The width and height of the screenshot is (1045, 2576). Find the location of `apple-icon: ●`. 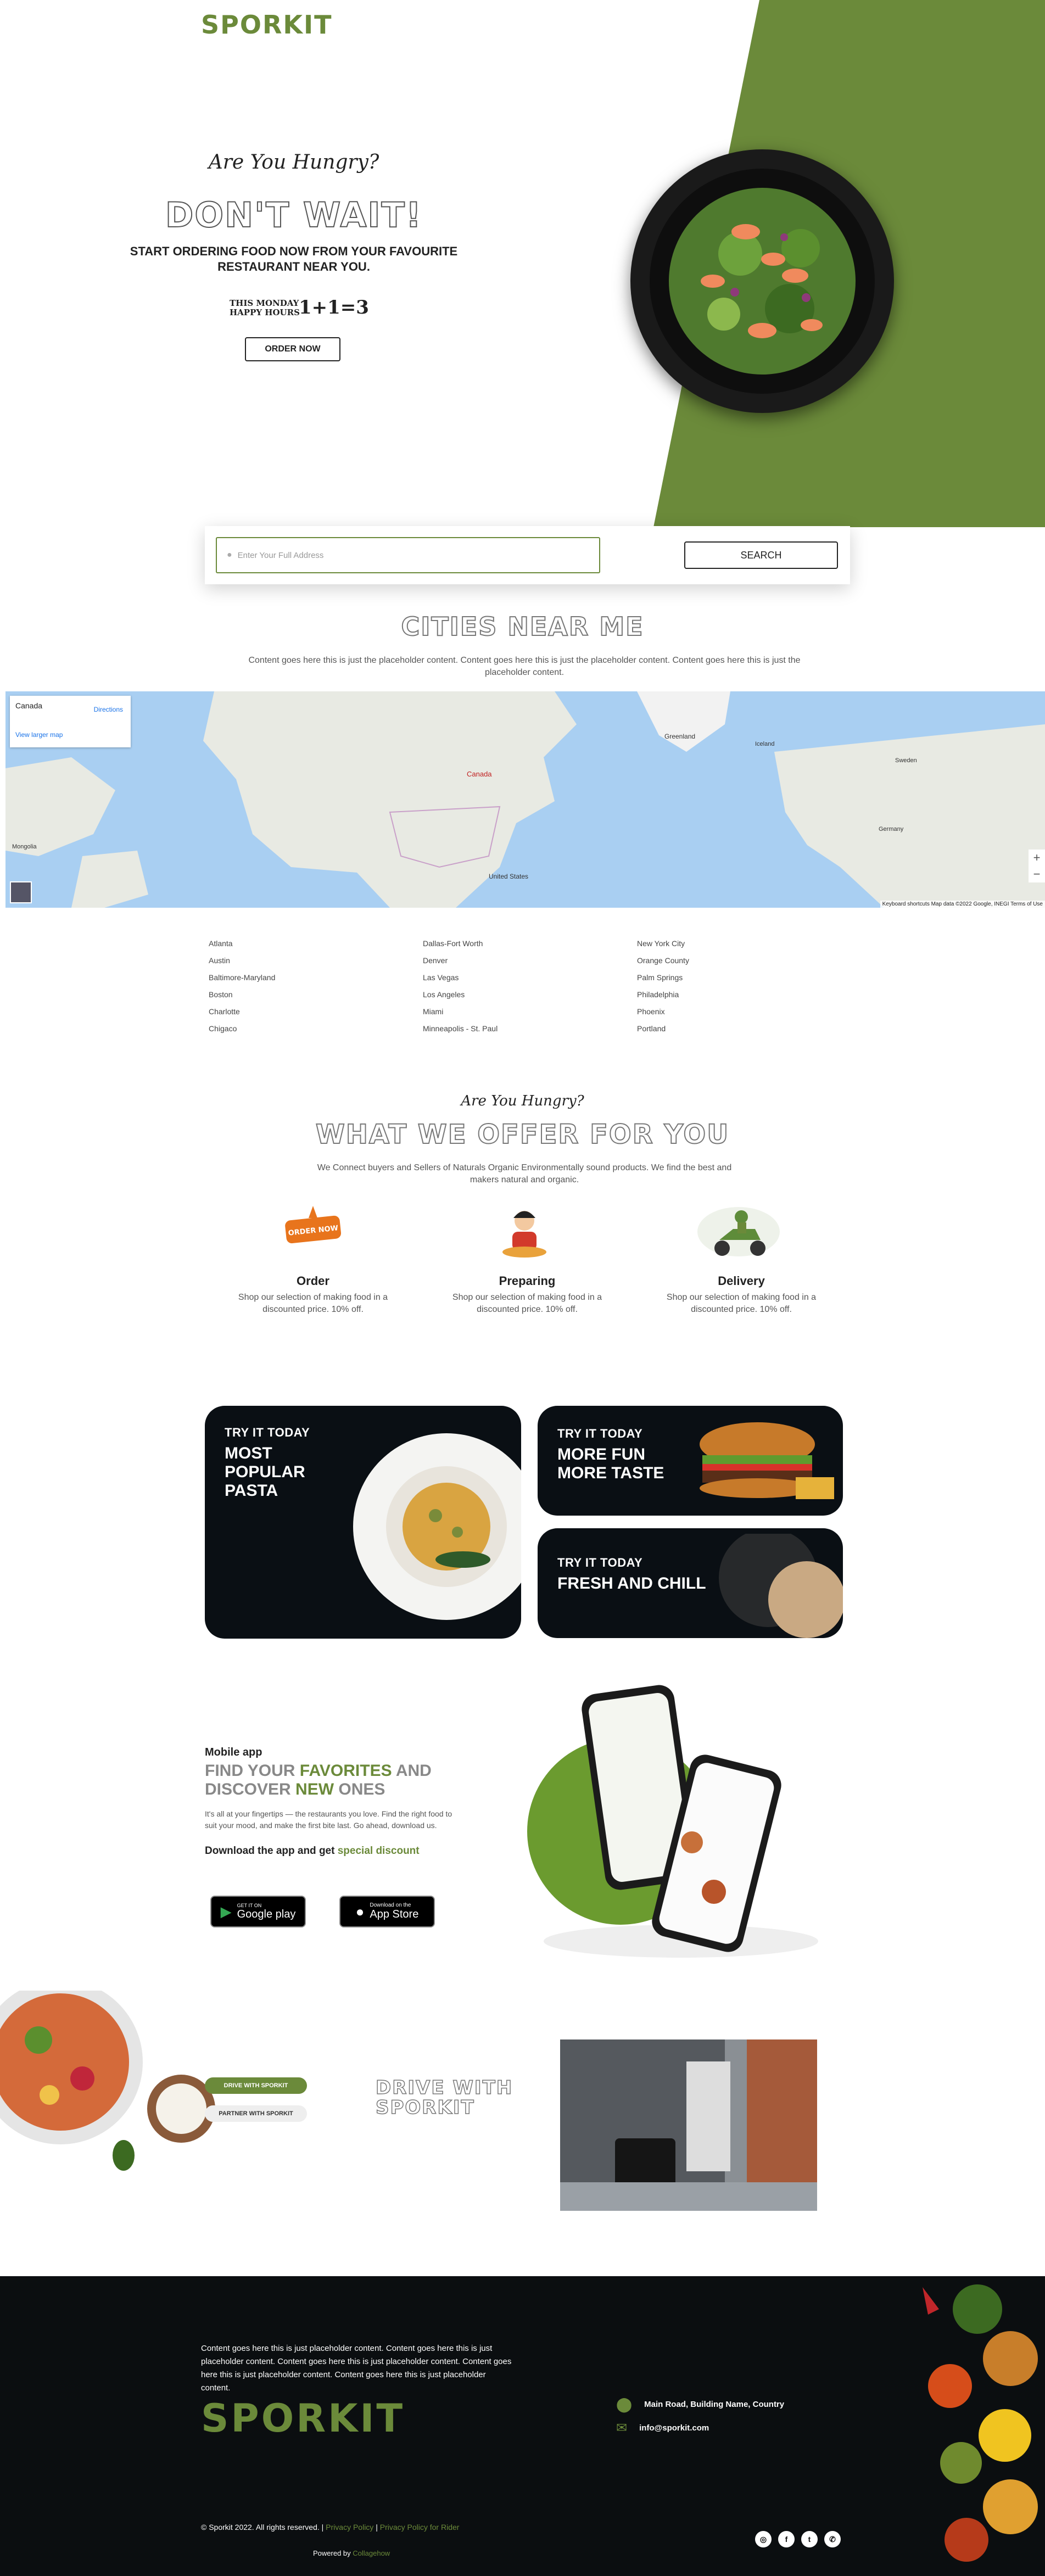

apple-icon: ● is located at coordinates (360, 1912).